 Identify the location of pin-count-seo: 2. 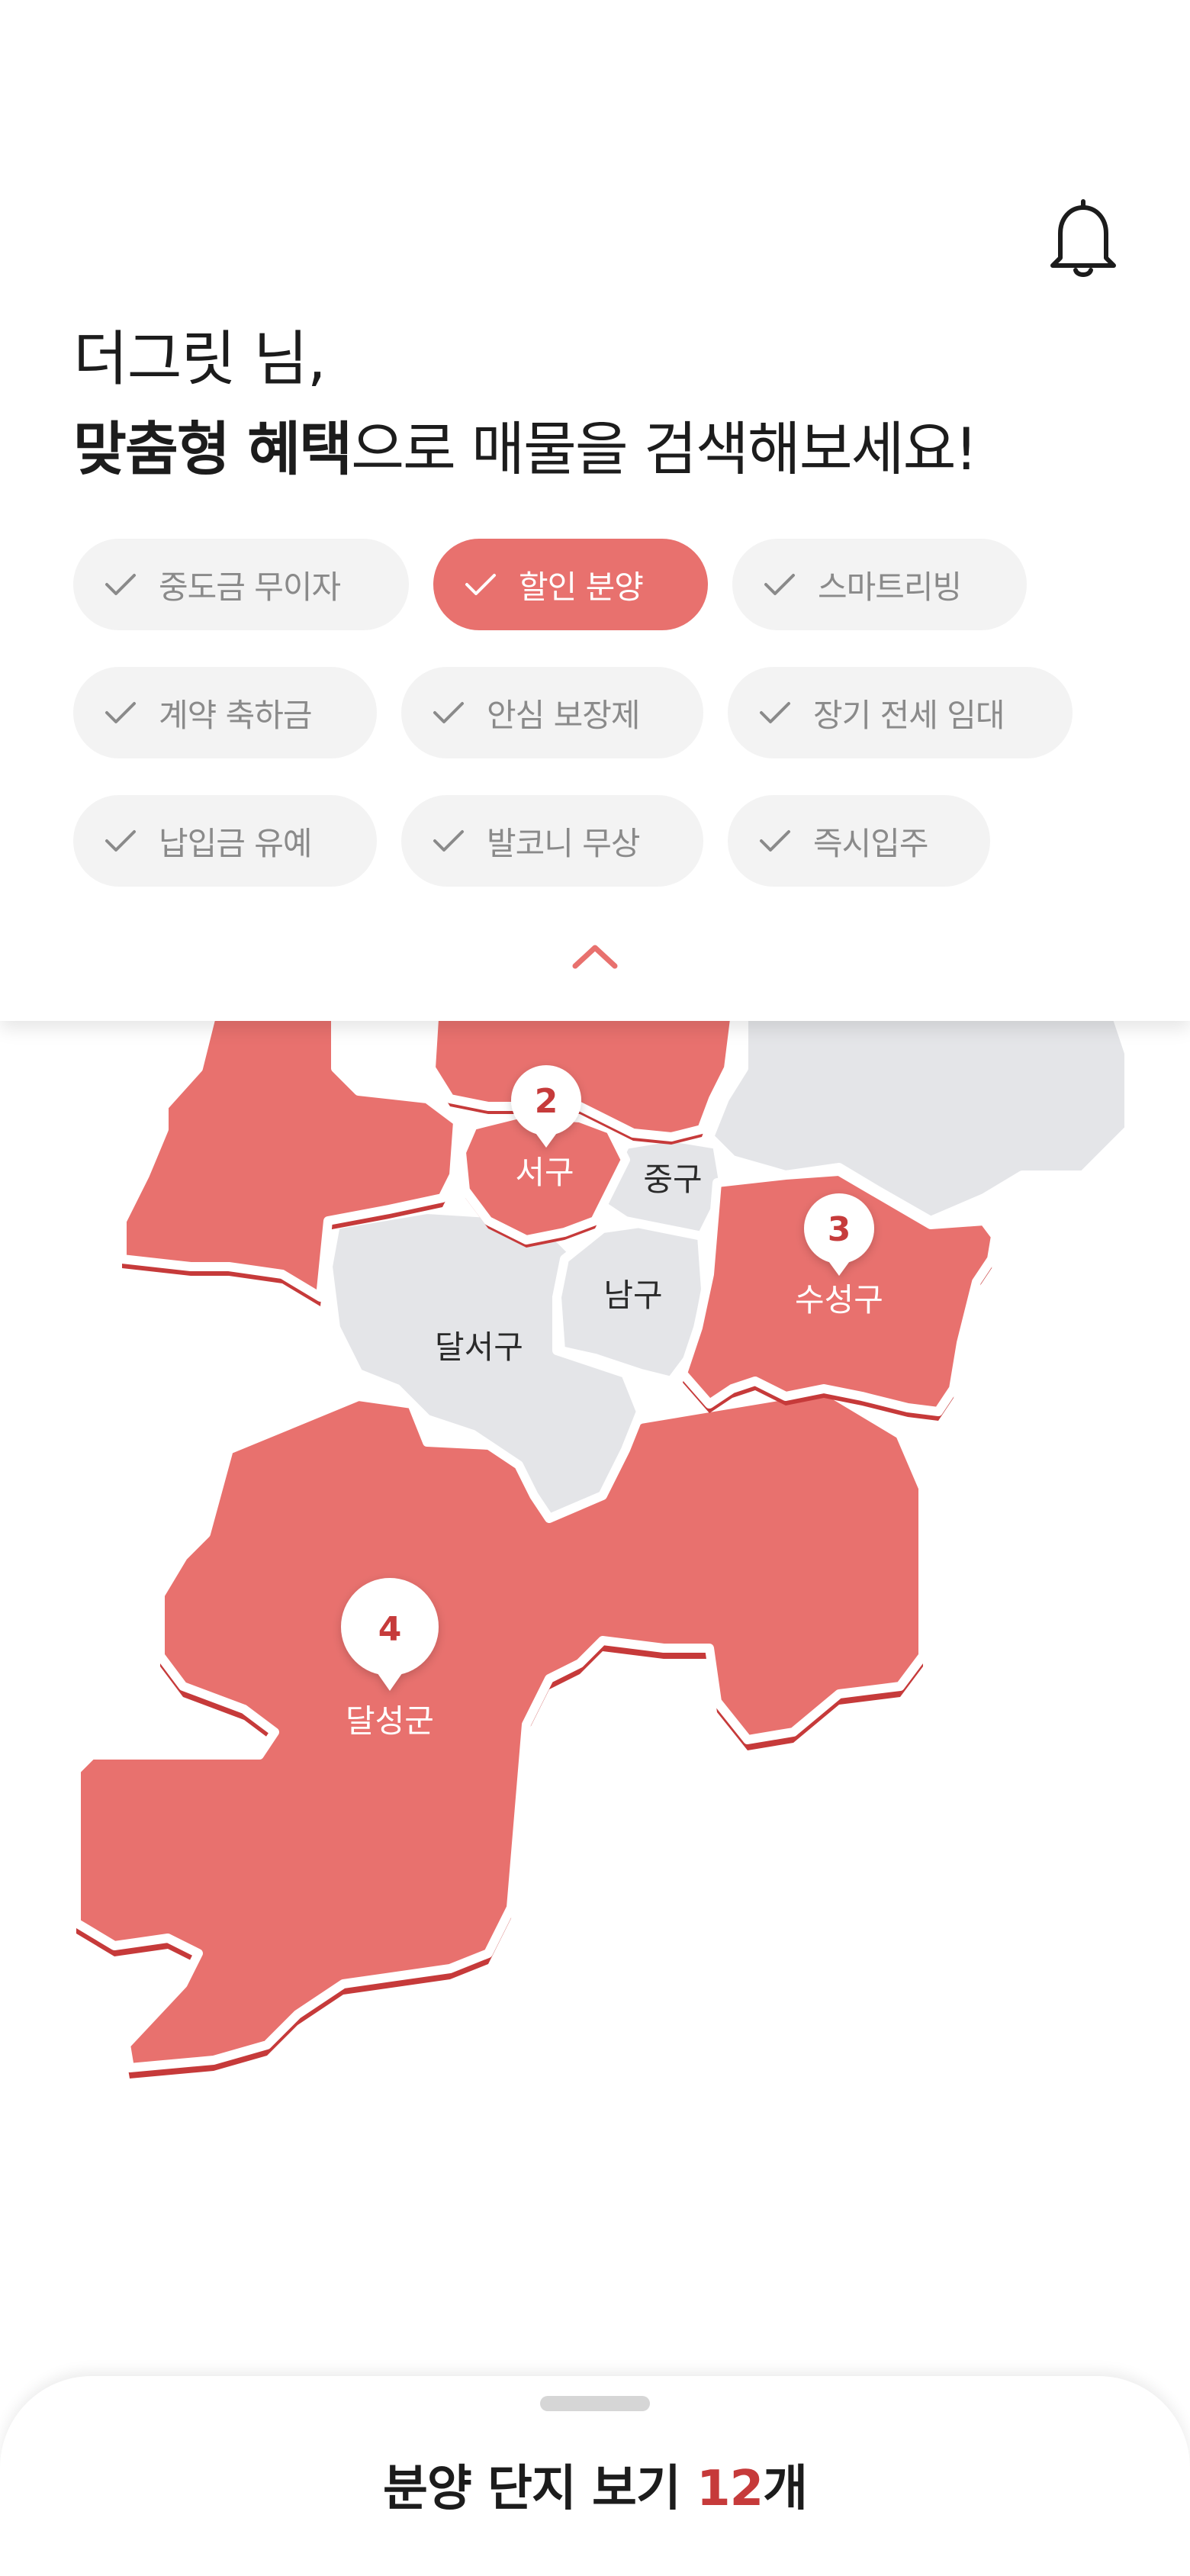
(546, 1101).